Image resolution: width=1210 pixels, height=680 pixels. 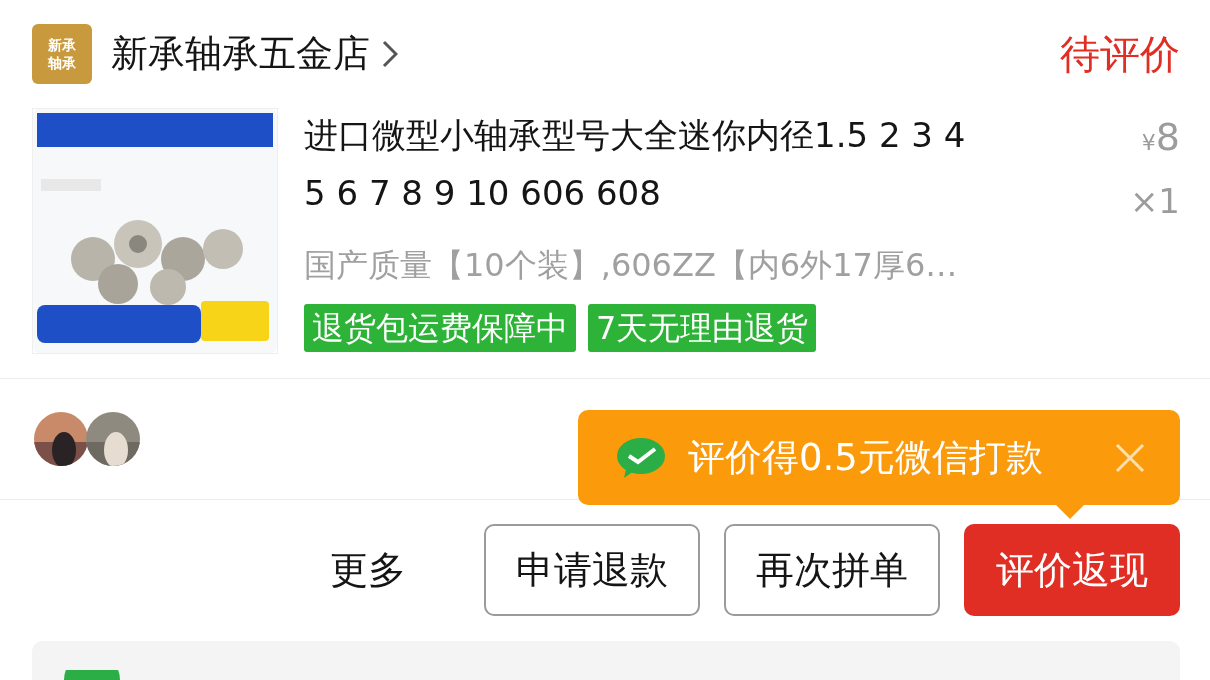 What do you see at coordinates (1120, 54) in the screenshot?
I see `order-status: 待评价` at bounding box center [1120, 54].